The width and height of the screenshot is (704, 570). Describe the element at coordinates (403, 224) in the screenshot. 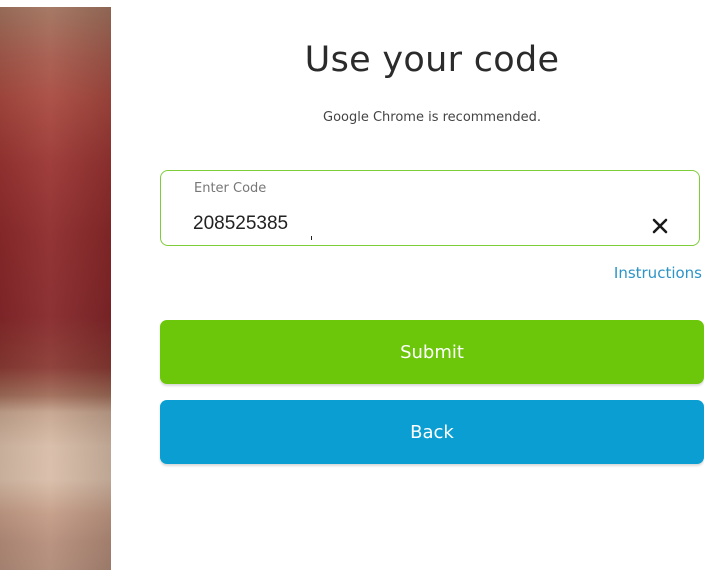

I see `code-input` at that location.